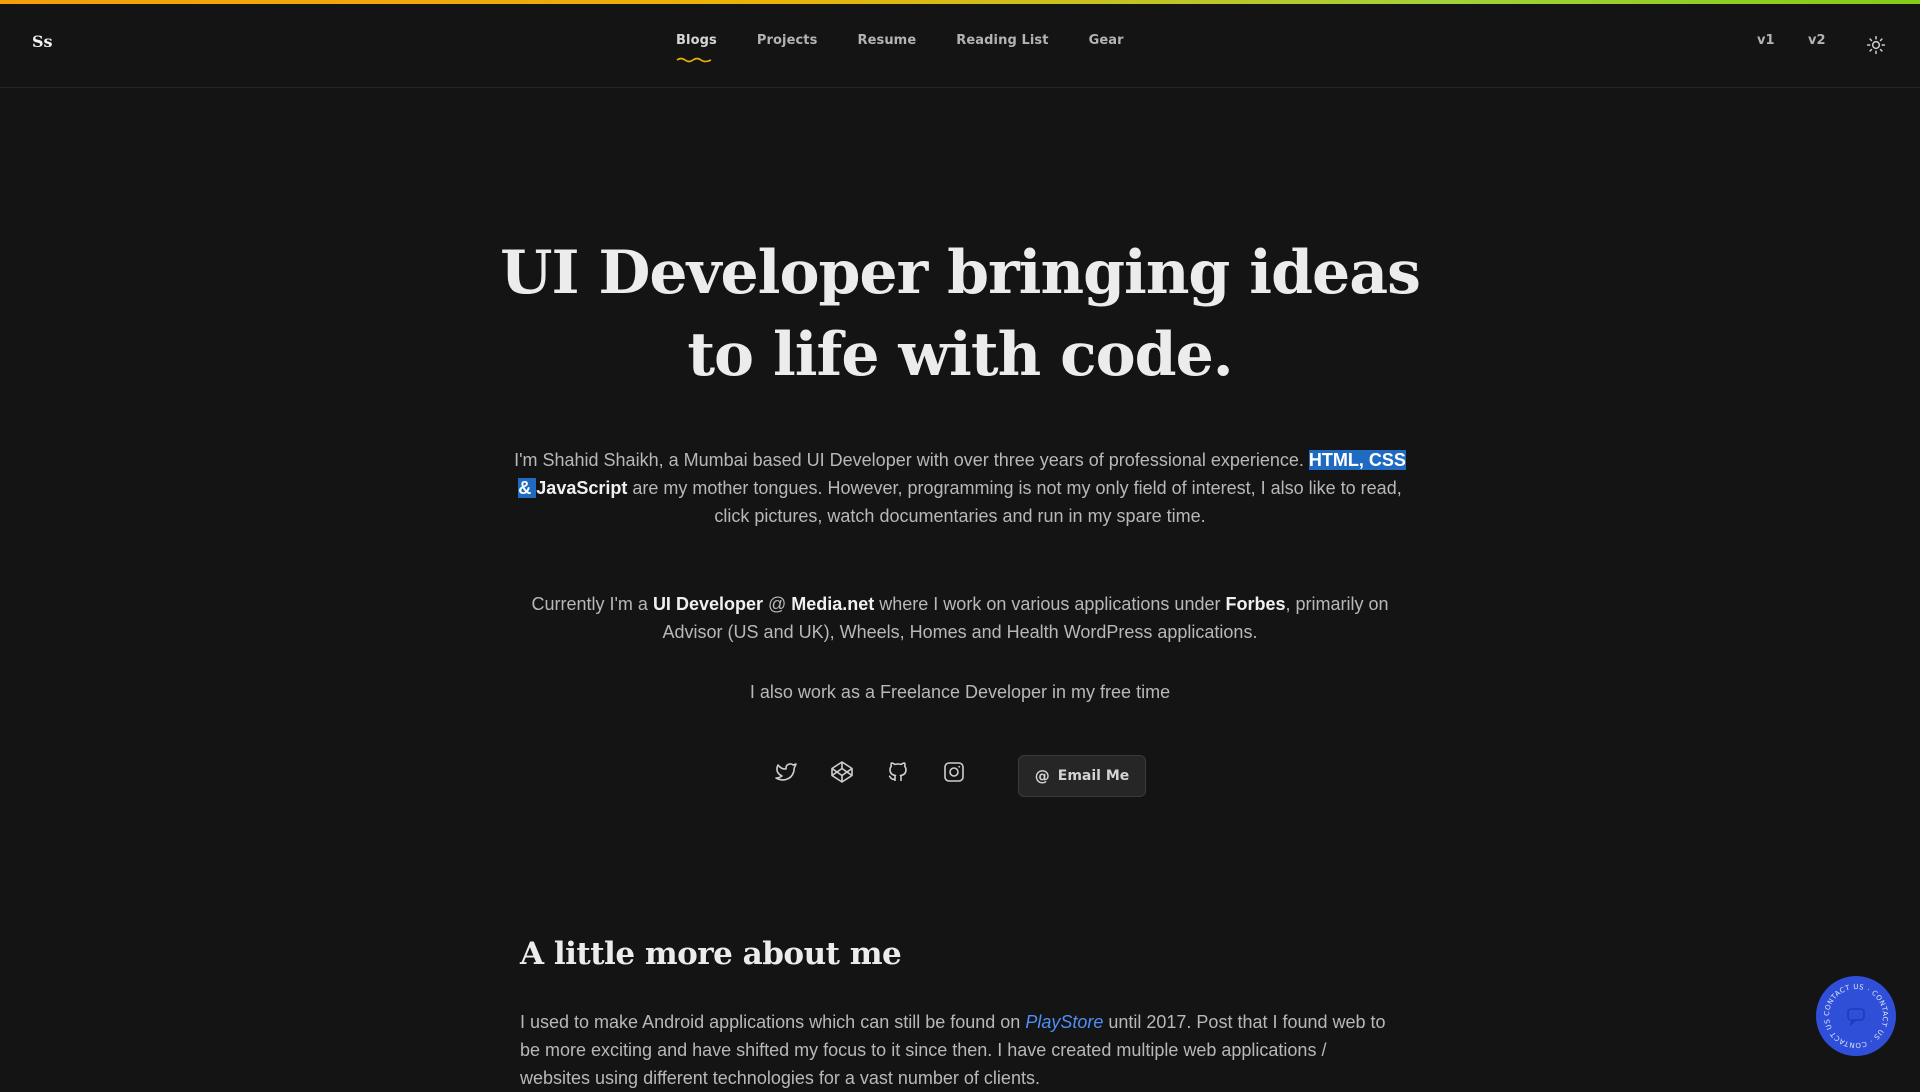 This screenshot has width=1920, height=1092. I want to click on contact-badge-text: CONTACT US · CONTACT US · CONTACT US ·, so click(1852, 1009).